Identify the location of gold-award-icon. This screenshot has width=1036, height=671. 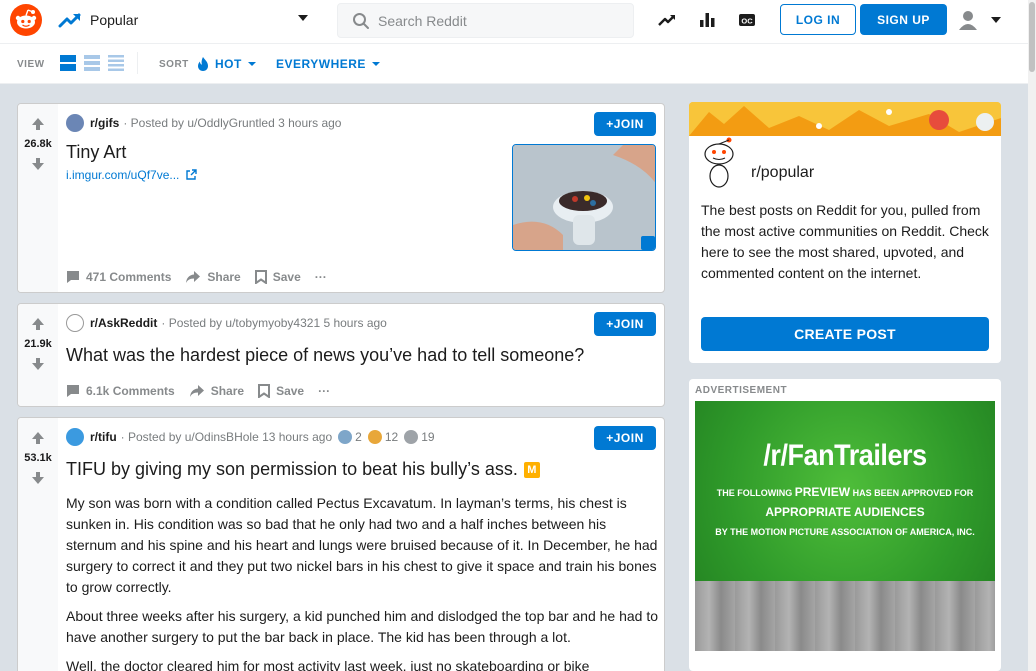
(374, 437).